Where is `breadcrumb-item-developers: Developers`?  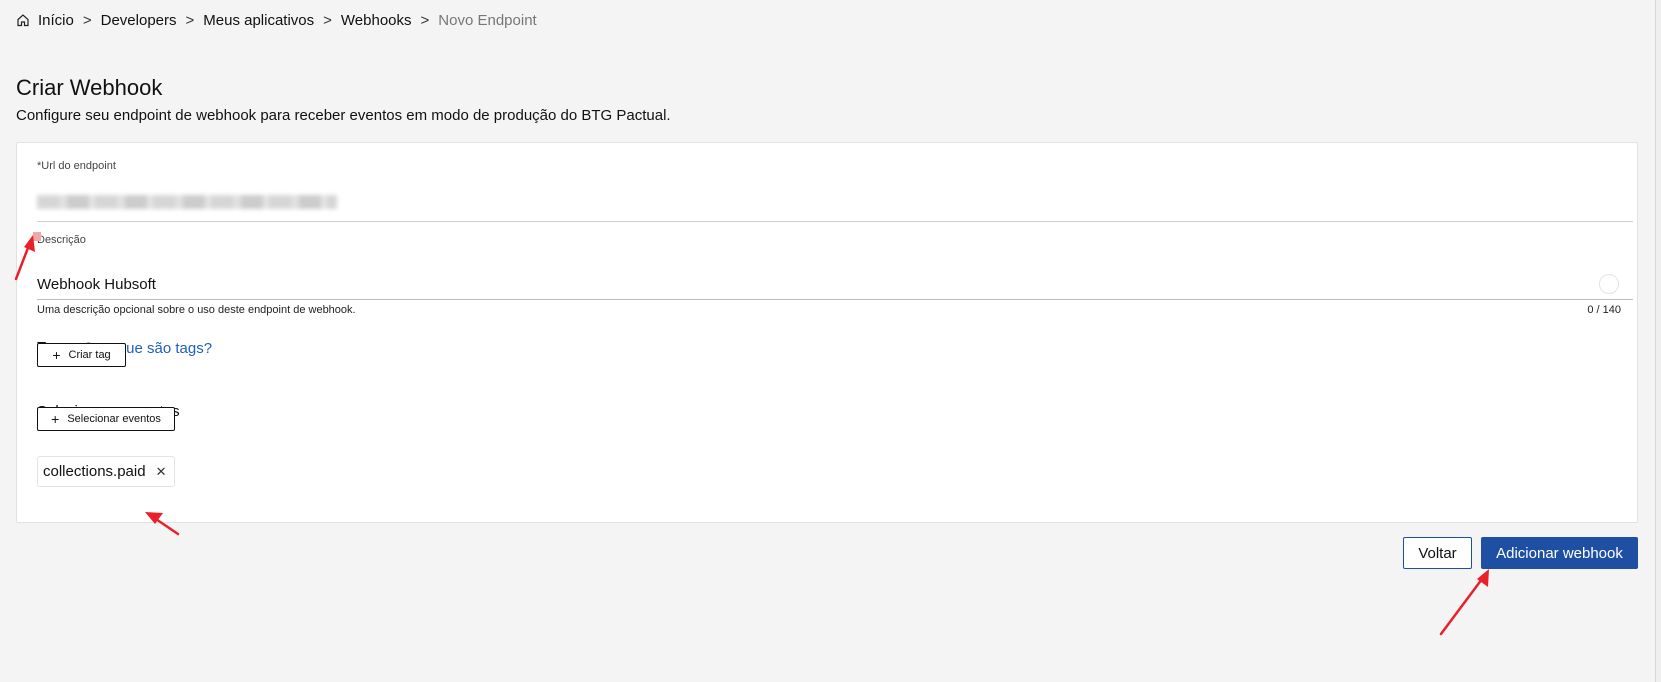 breadcrumb-item-developers: Developers is located at coordinates (139, 20).